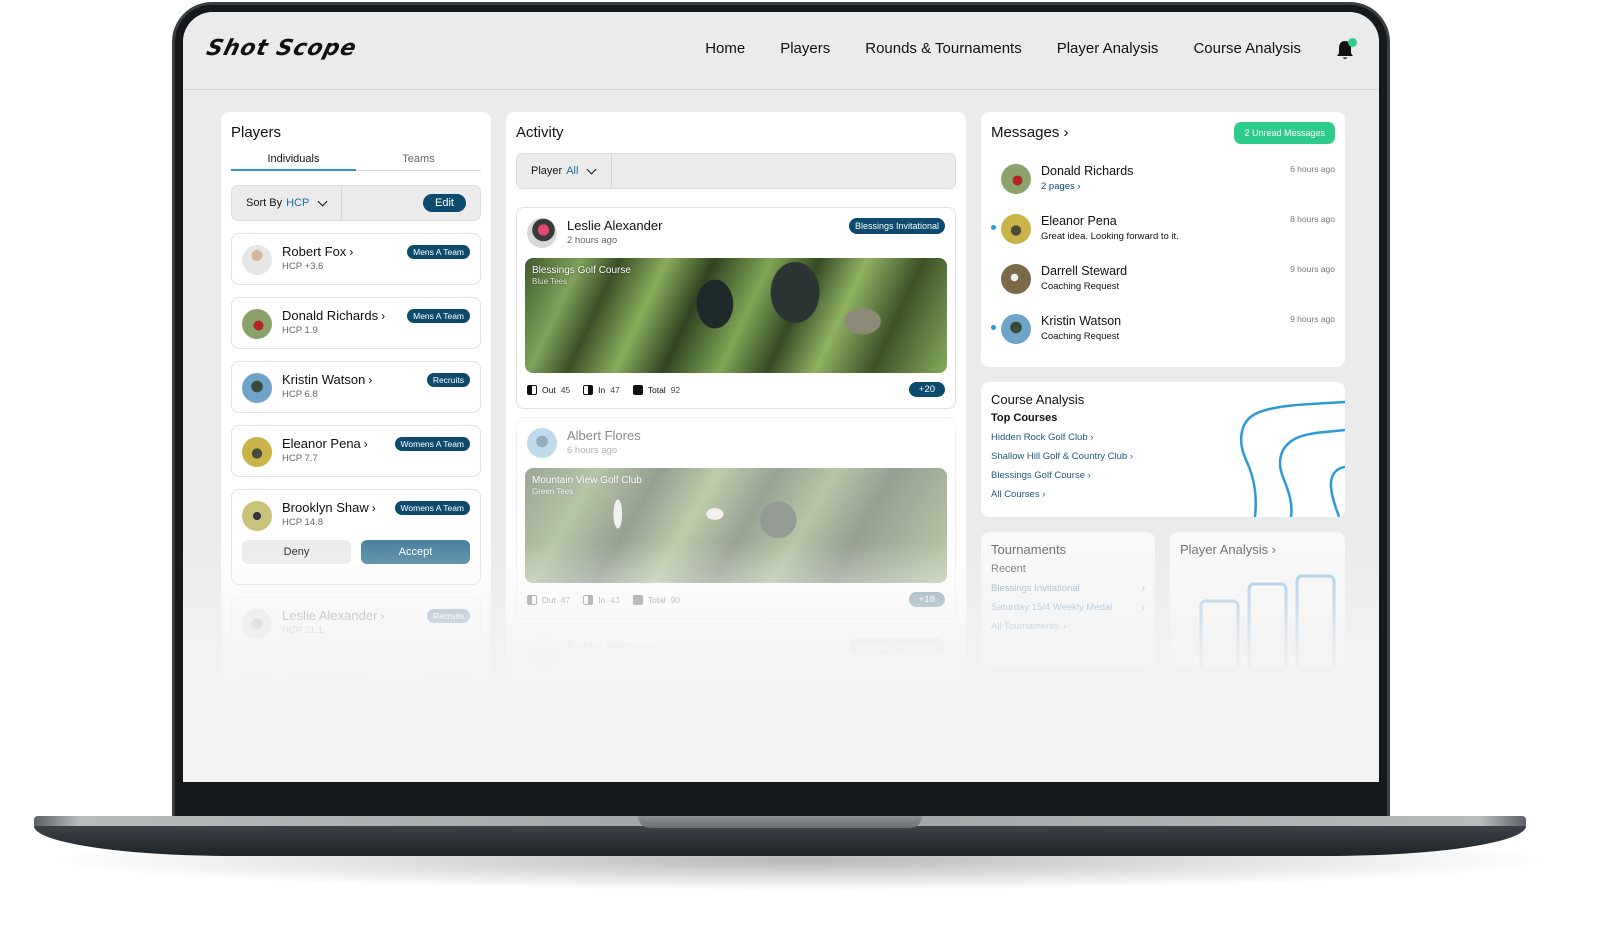 The height and width of the screenshot is (946, 1600). Describe the element at coordinates (926, 599) in the screenshot. I see `score-to-par: +18` at that location.